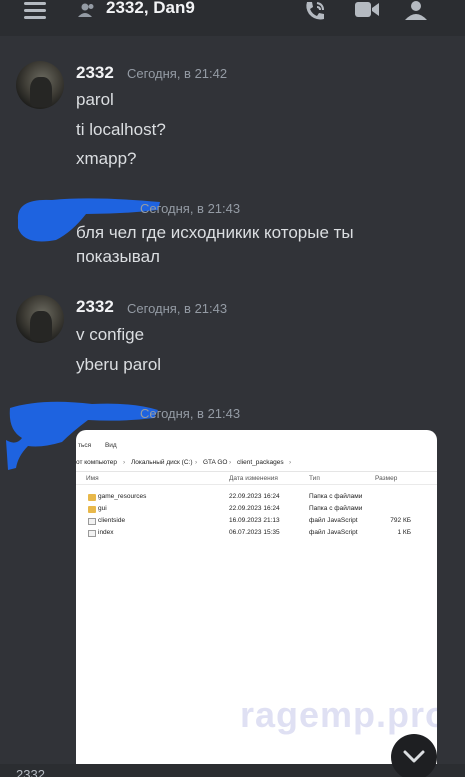 The image size is (465, 777). What do you see at coordinates (162, 462) in the screenshot?
I see `breadcrumb-item: Локальный диск (C:)` at bounding box center [162, 462].